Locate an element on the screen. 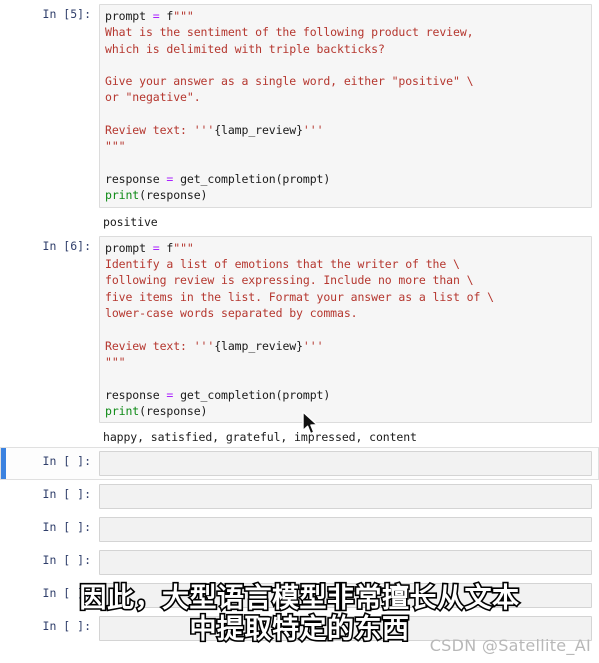  code-cell-selected: In [ ]: is located at coordinates (299, 464).